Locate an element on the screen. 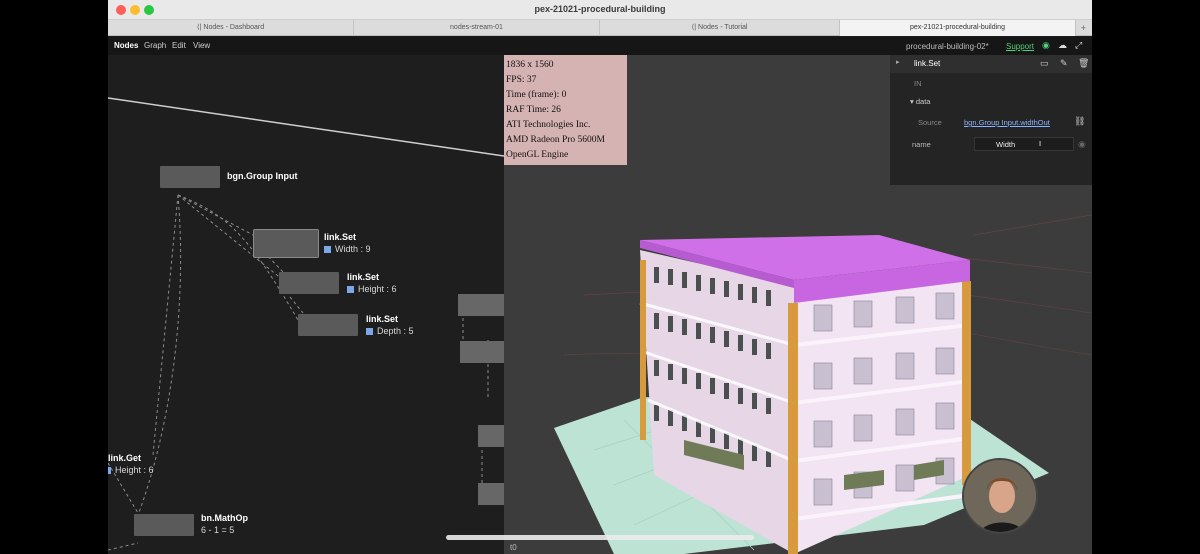 The width and height of the screenshot is (1200, 554). link-get-height-port: Height : 6 is located at coordinates (131, 470).